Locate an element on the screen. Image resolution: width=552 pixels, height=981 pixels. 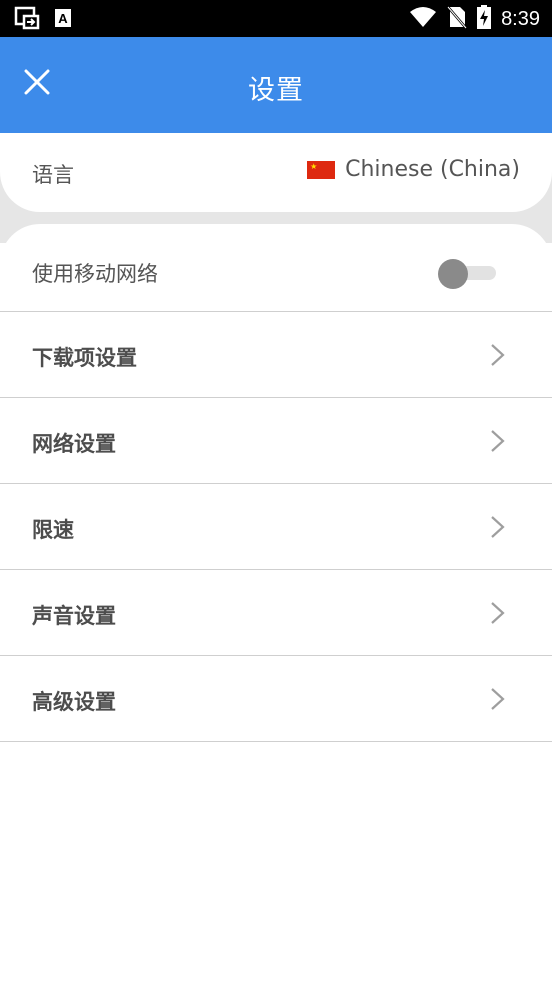
battery-charging-icon is located at coordinates (484, 19).